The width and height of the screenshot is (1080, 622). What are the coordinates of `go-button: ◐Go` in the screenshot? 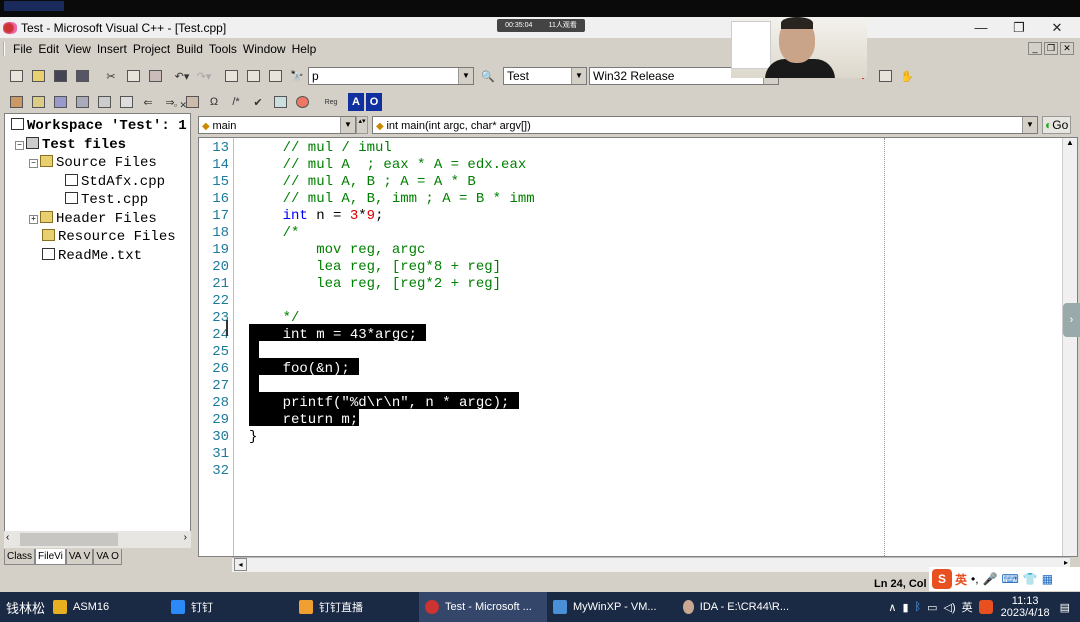 It's located at (1057, 125).